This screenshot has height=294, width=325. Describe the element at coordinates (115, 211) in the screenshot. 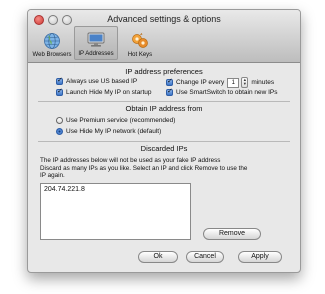

I see `discarded-ip-list: 204.74.221.8` at that location.